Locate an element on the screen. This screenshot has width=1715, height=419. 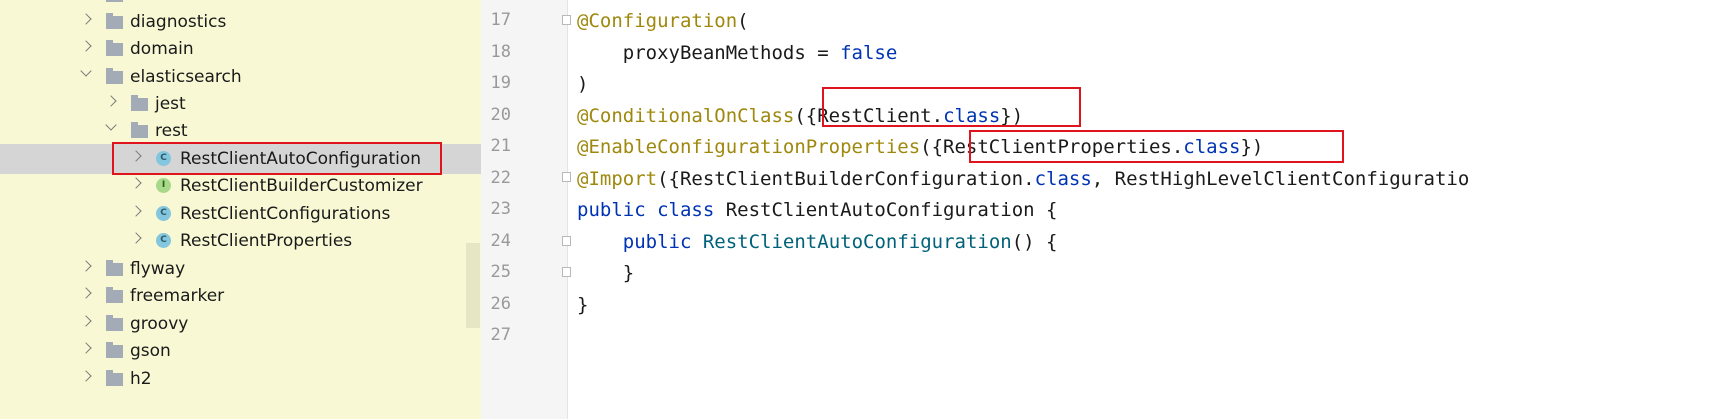
tree-item-elasticsearch: elasticsearch is located at coordinates (240, 77).